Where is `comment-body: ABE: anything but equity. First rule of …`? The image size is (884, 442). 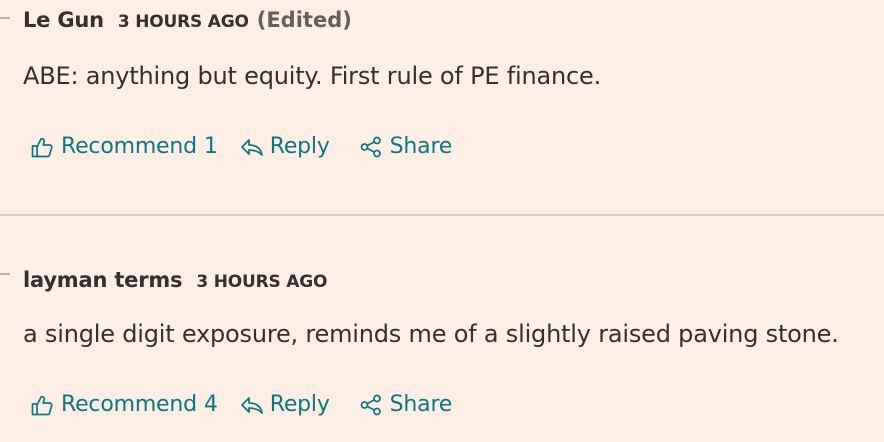
comment-body: ABE: anything but equity. First rule of … is located at coordinates (312, 76).